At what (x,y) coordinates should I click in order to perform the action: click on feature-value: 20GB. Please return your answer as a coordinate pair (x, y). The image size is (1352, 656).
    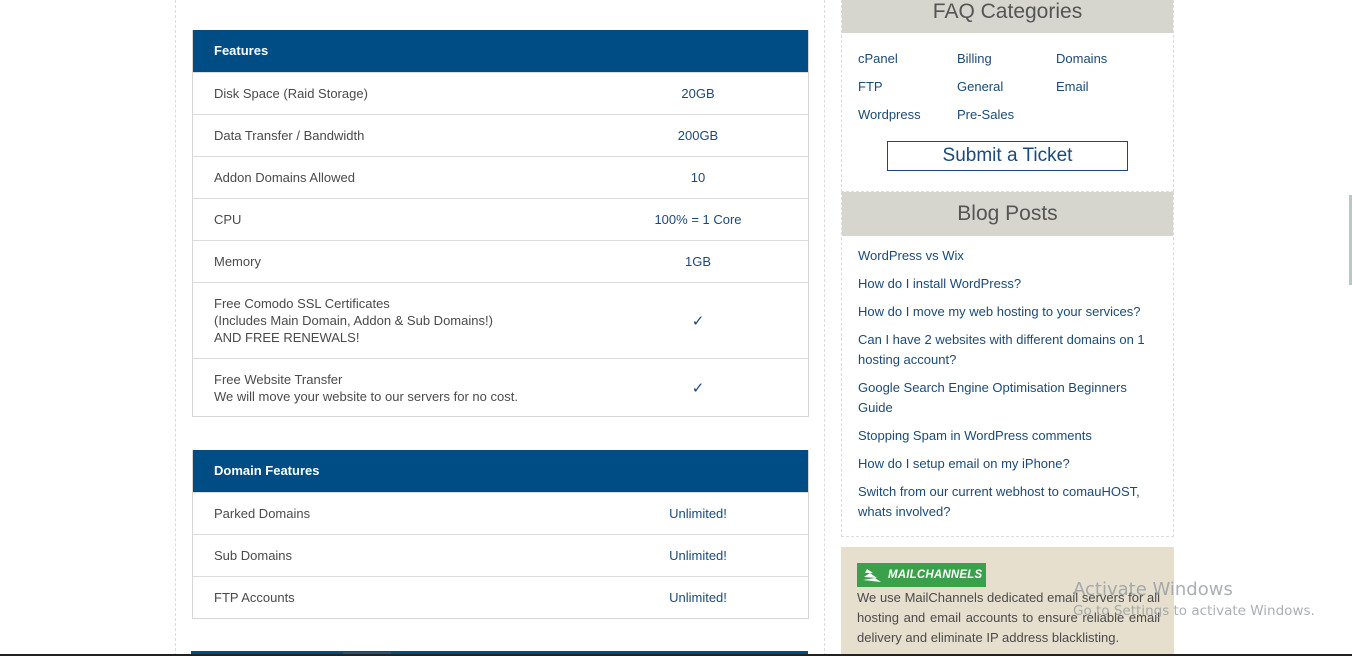
    Looking at the image, I should click on (698, 93).